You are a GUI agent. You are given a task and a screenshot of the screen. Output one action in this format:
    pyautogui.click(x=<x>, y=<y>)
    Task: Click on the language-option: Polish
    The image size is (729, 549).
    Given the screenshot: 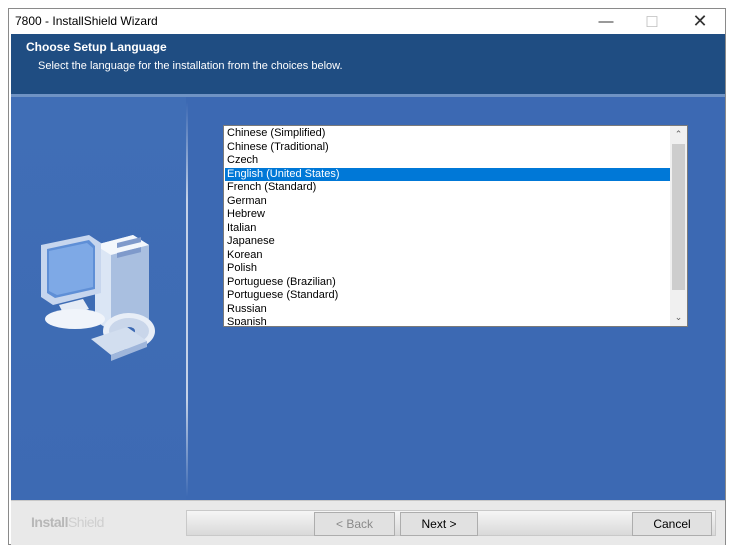 What is the action you would take?
    pyautogui.click(x=447, y=269)
    